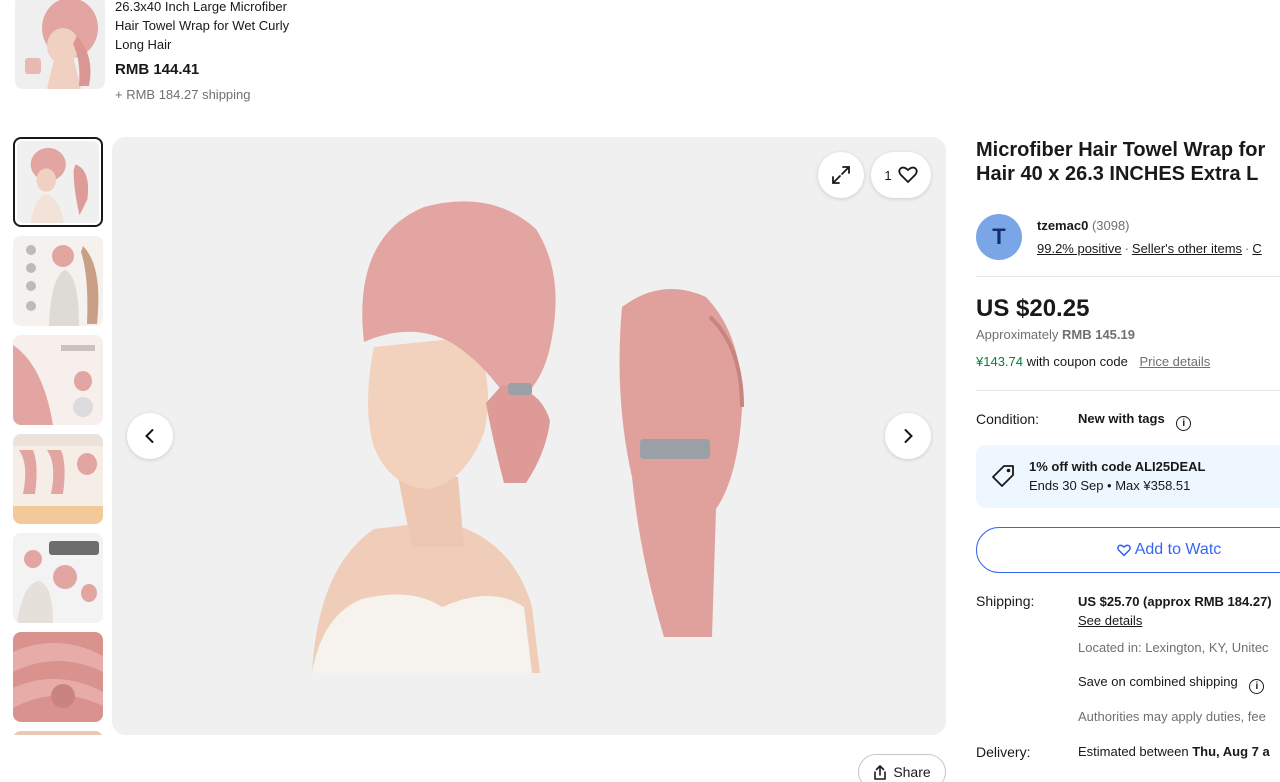  What do you see at coordinates (1172, 716) in the screenshot?
I see `duties-notice: Authorities may apply duties, fee` at bounding box center [1172, 716].